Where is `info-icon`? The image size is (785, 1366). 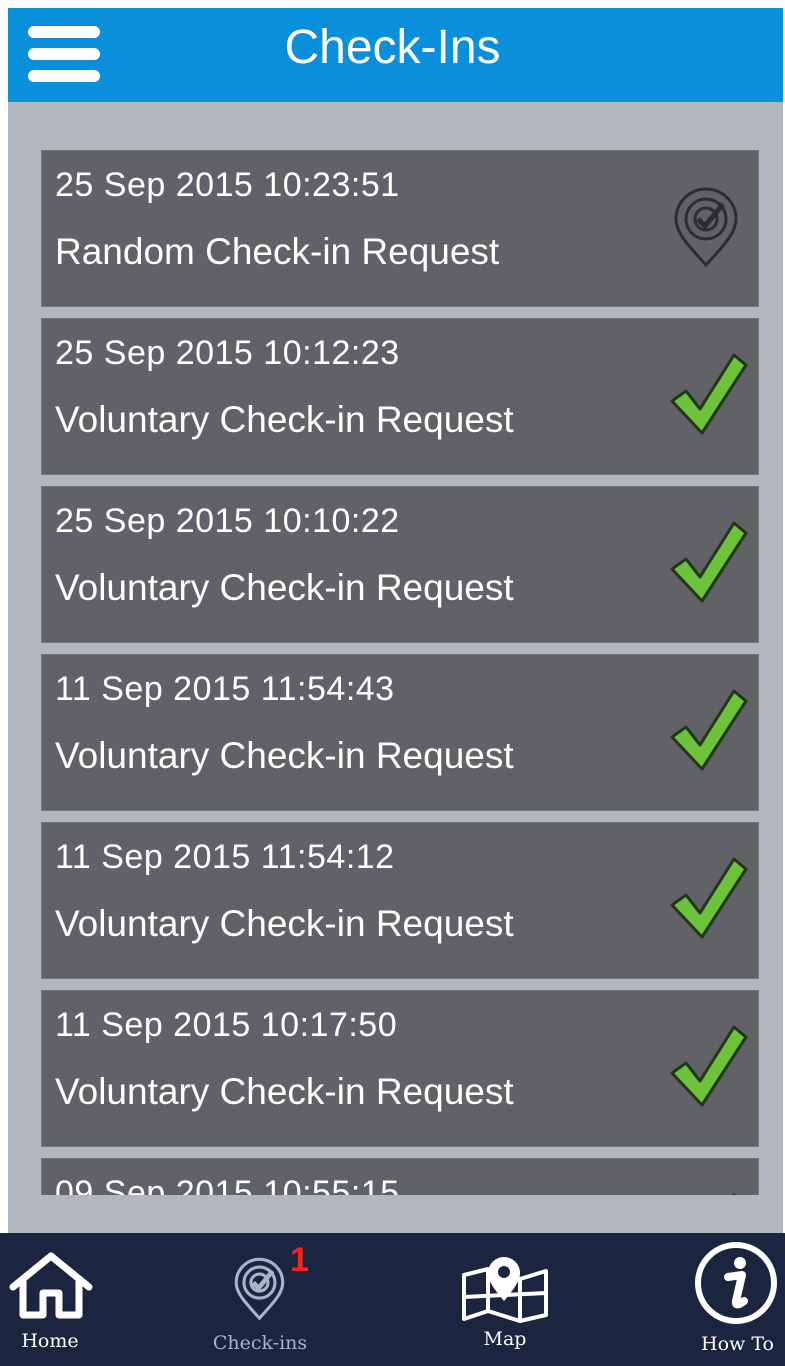
info-icon is located at coordinates (736, 1283).